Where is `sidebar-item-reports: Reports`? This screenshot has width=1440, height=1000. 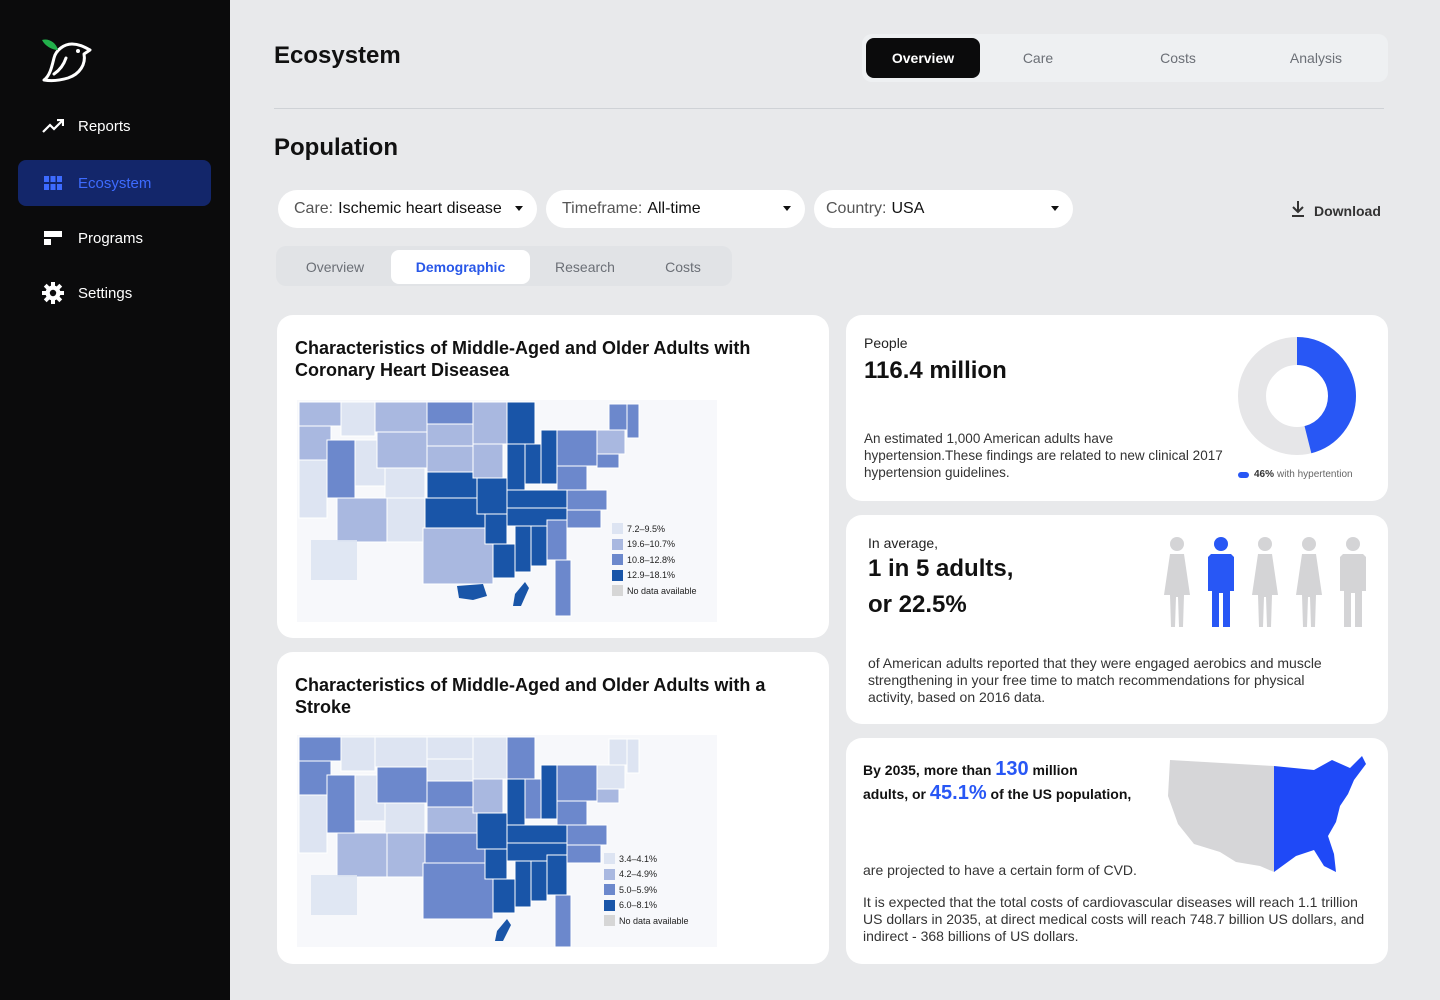
sidebar-item-reports: Reports is located at coordinates (114, 126).